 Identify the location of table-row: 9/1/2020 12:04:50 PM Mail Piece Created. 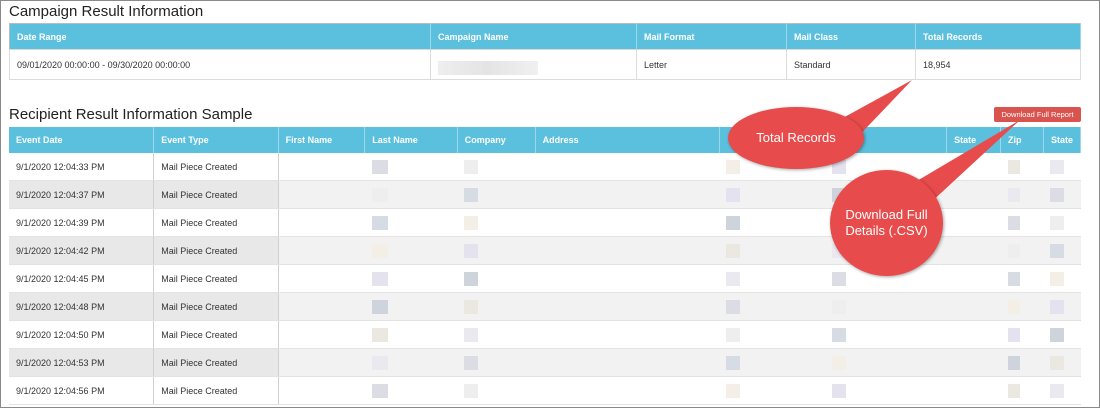
(545, 334).